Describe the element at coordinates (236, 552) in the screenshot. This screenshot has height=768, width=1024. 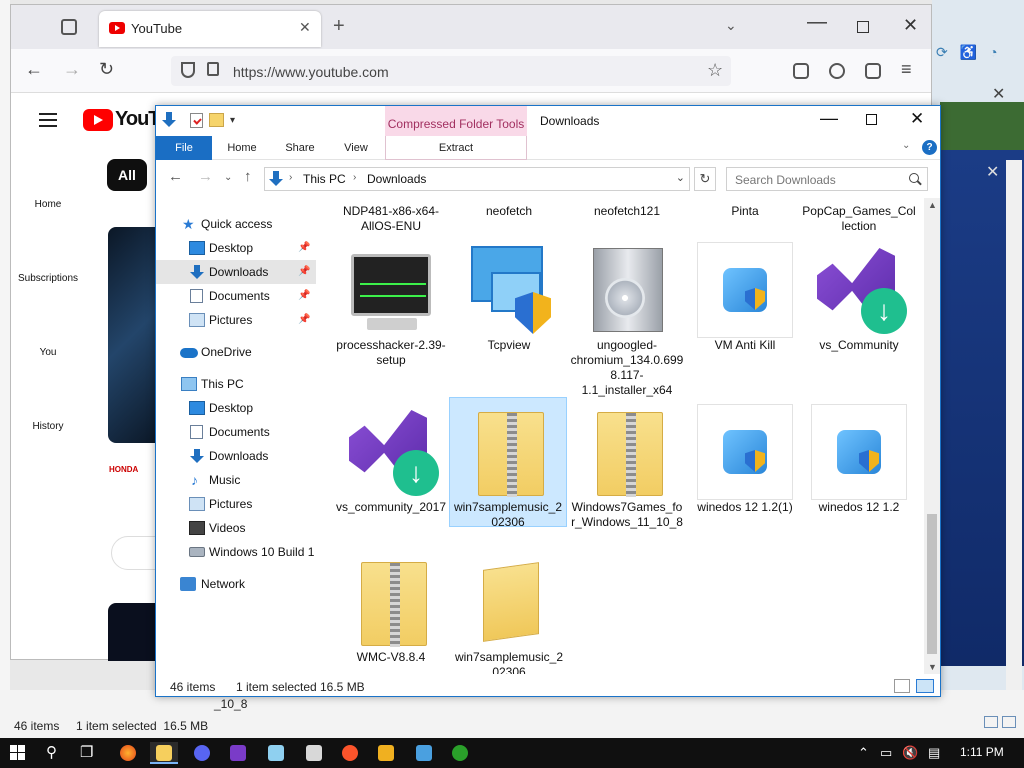
I see `nav-pc-drive: Windows 10 Build 1` at that location.